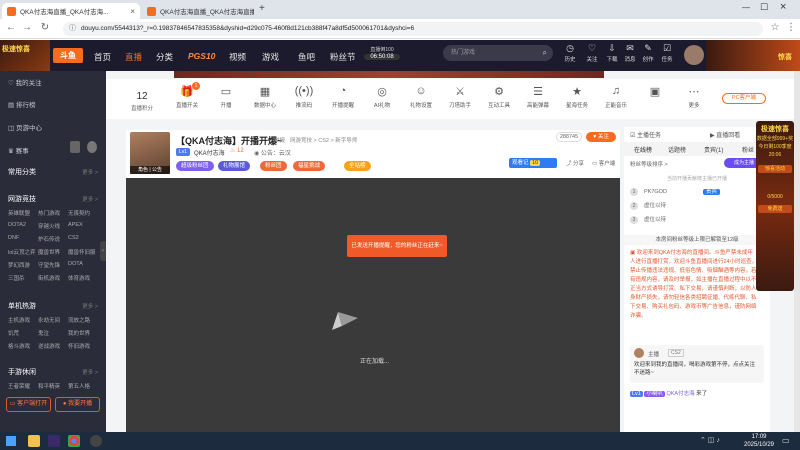 This screenshot has height=450, width=800. Describe the element at coordinates (13, 333) in the screenshot. I see `sidebar-category-item: 饥荒` at that location.